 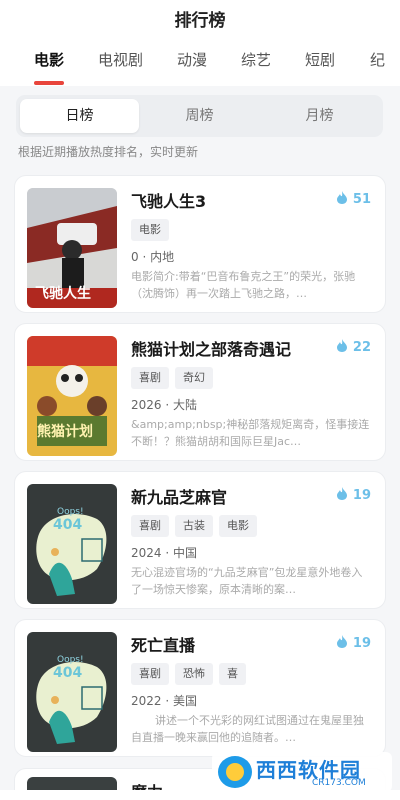 I want to click on tag-list: 喜剧 恐怖喜, so click(x=191, y=673).